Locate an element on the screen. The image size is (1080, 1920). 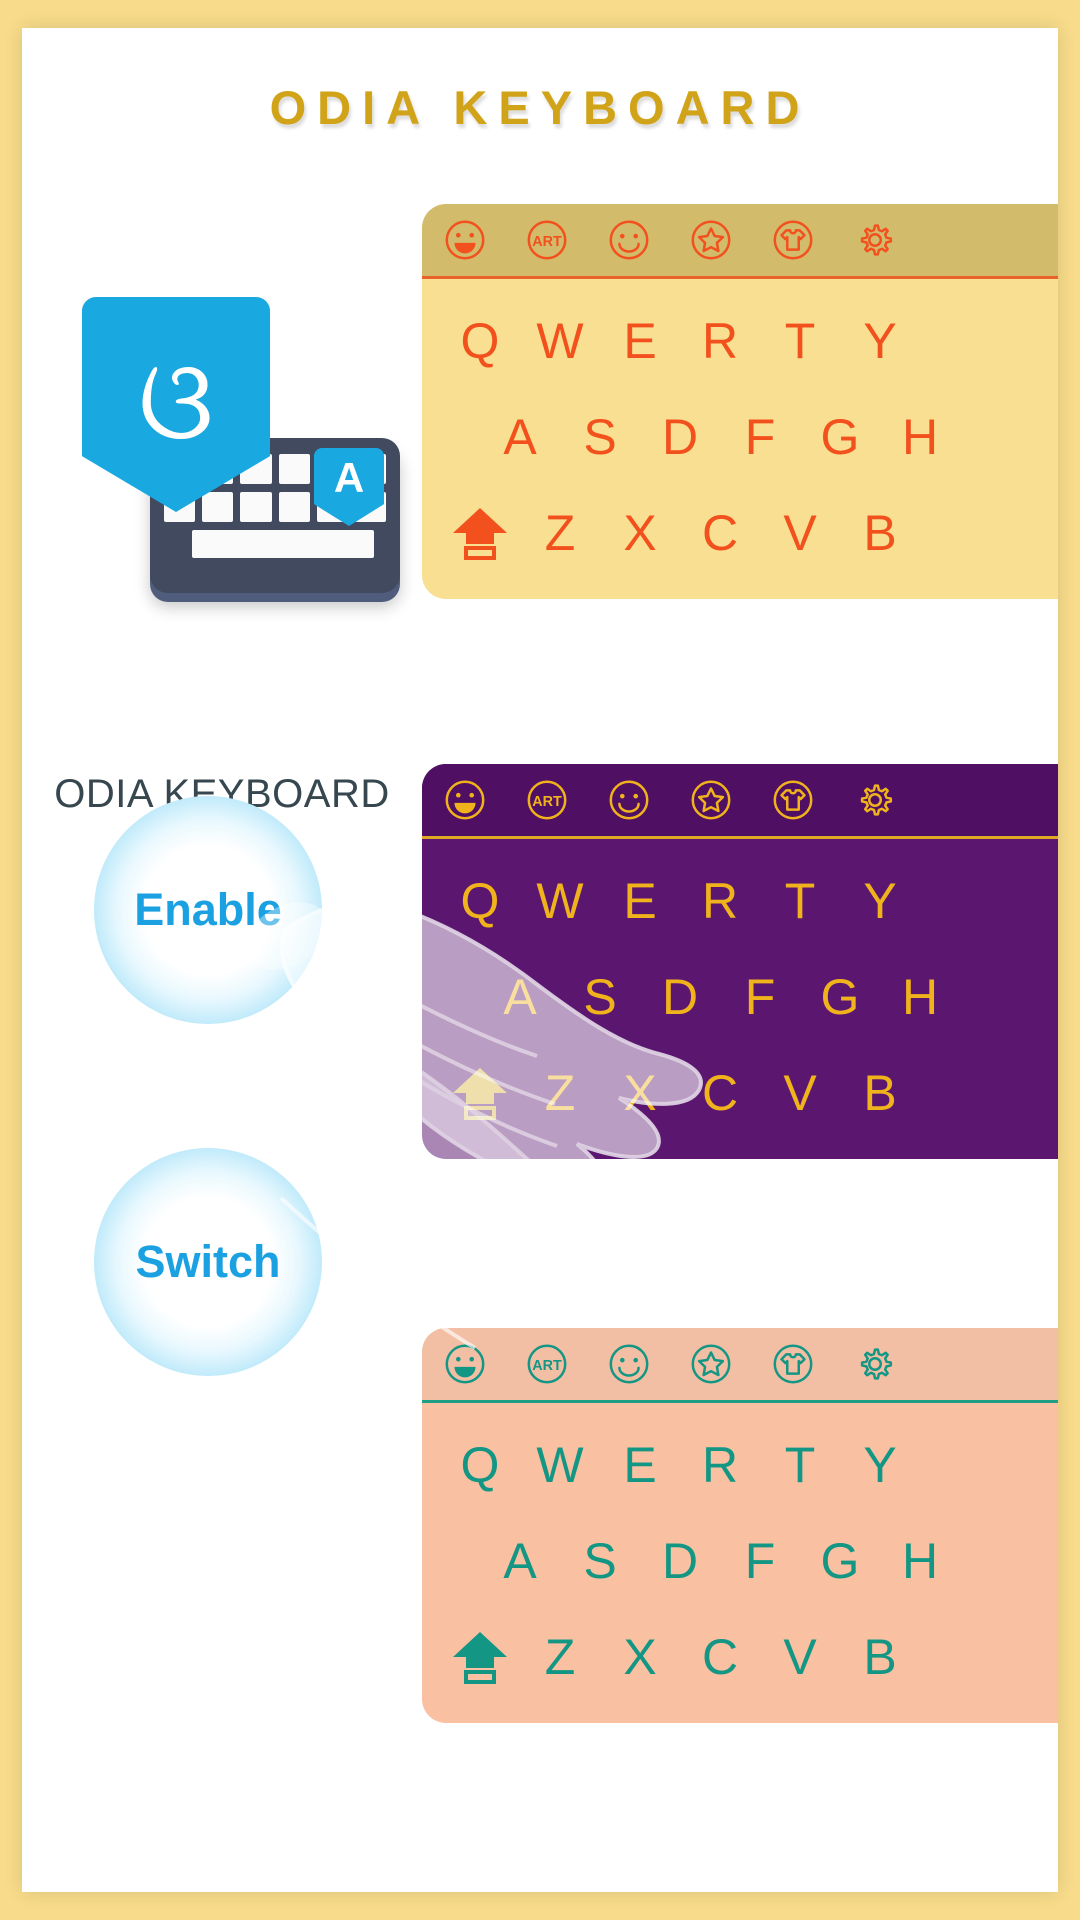
keyboard-preview-yellow-theme: ART Q W E R T Y A S D F G H Z X C V B is located at coordinates (740, 401).